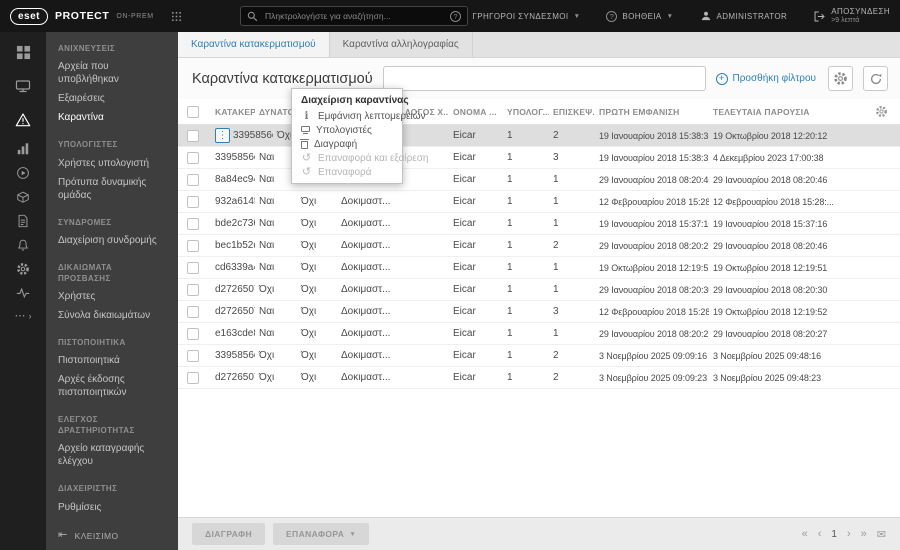 The height and width of the screenshot is (550, 900). What do you see at coordinates (112, 240) in the screenshot?
I see `sidebar-item: Διαχείριση συνδρομής` at bounding box center [112, 240].